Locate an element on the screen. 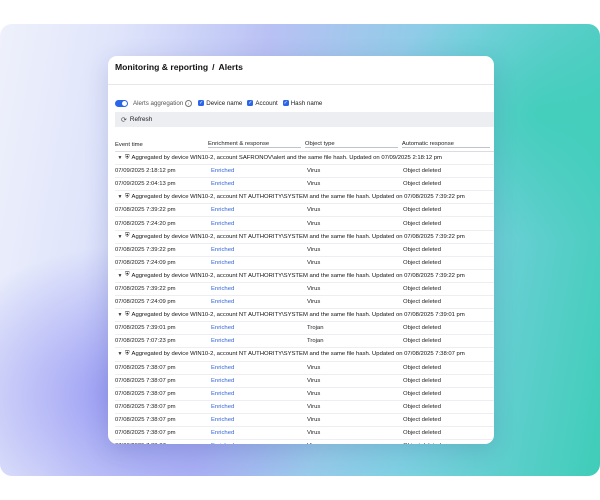 The height and width of the screenshot is (500, 600). column-header-enrichment: Enrichment & response is located at coordinates (254, 144).